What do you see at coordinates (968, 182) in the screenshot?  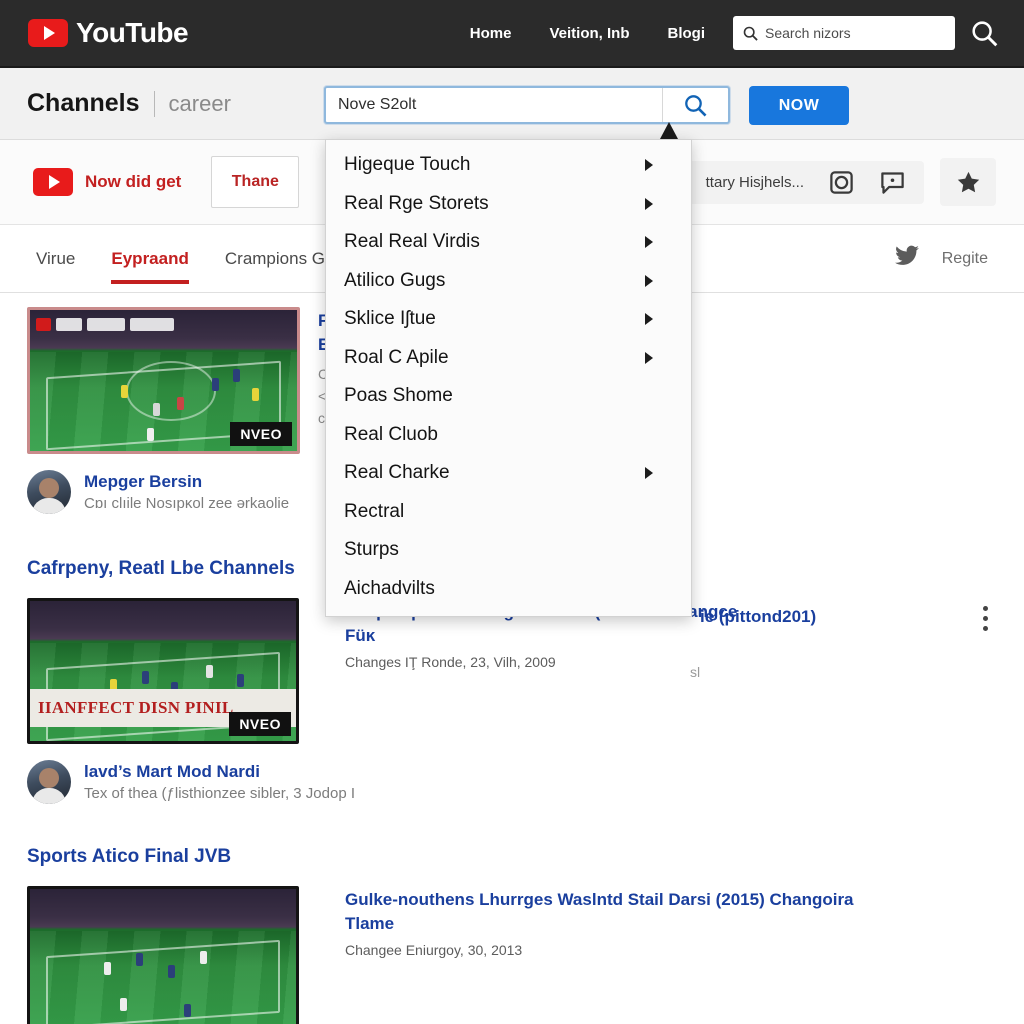 I see `star-icon` at bounding box center [968, 182].